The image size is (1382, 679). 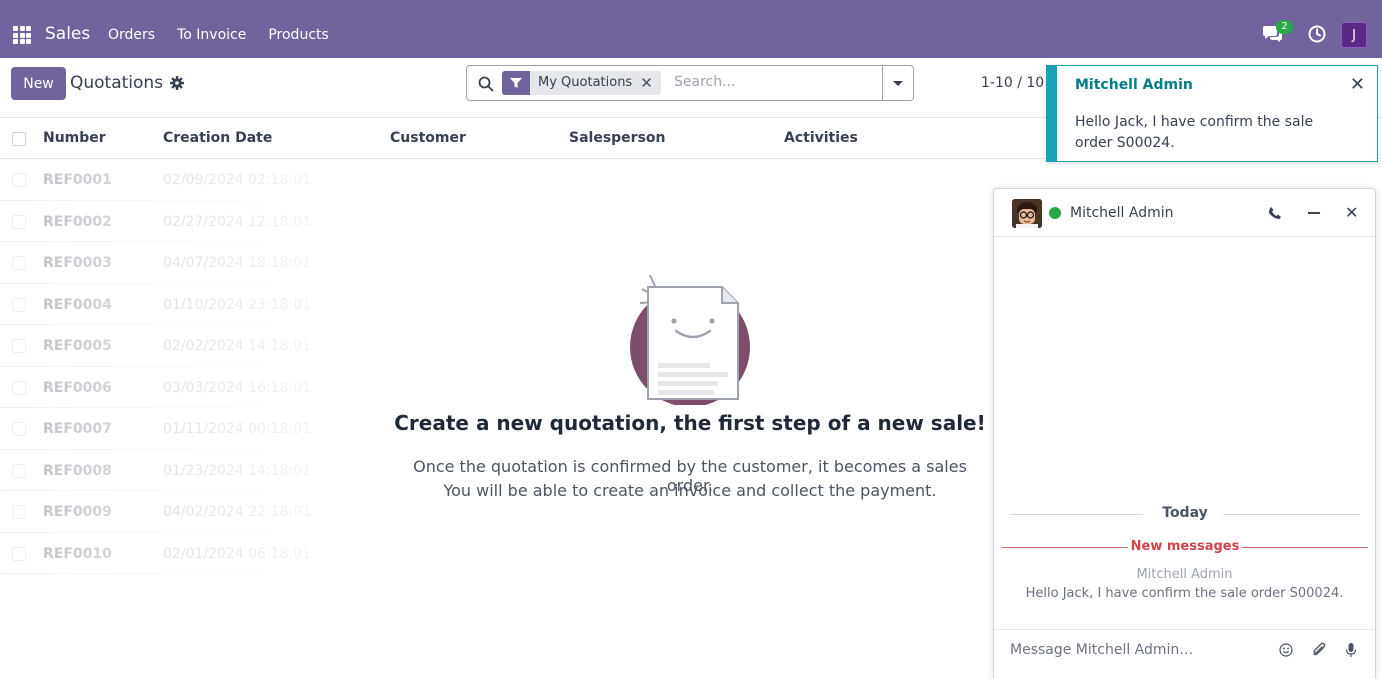 What do you see at coordinates (298, 35) in the screenshot?
I see `menu-products: Products` at bounding box center [298, 35].